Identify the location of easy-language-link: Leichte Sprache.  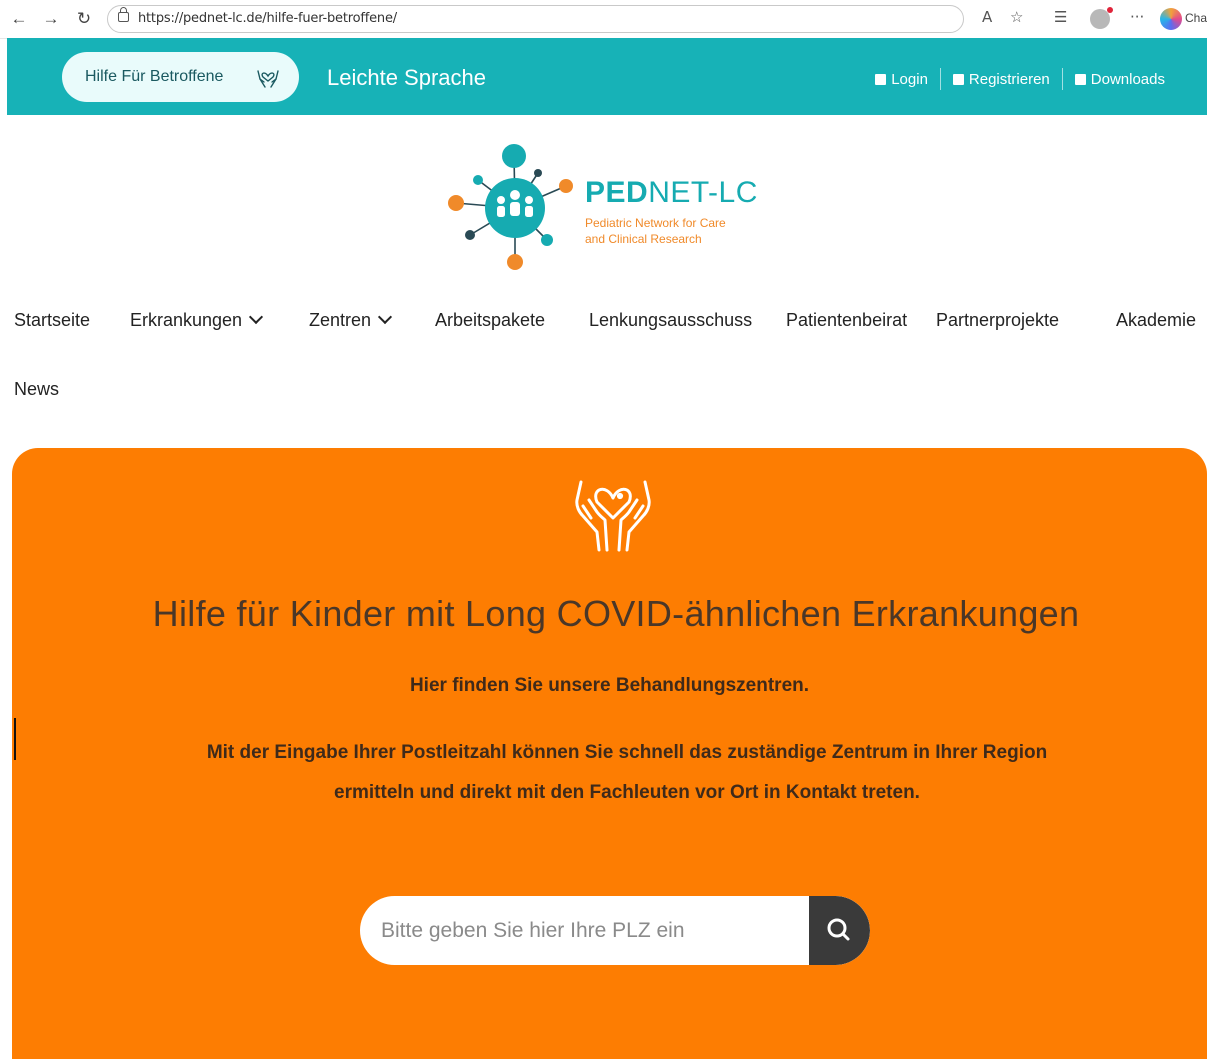
(406, 78).